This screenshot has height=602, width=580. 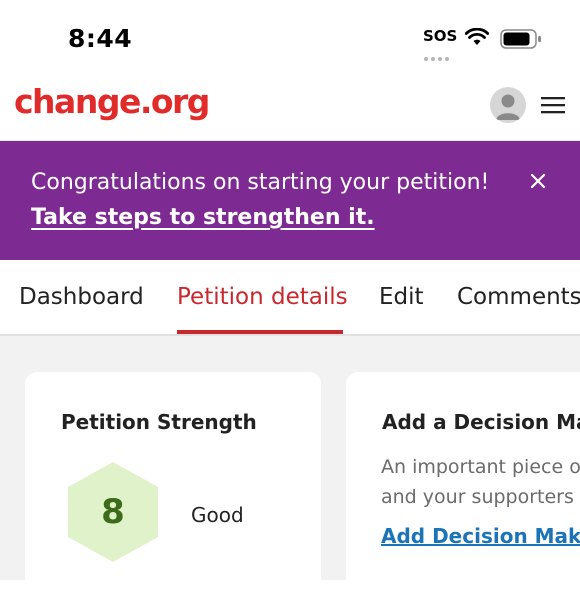 I want to click on status-bar: 8:44 SOS, so click(x=290, y=35).